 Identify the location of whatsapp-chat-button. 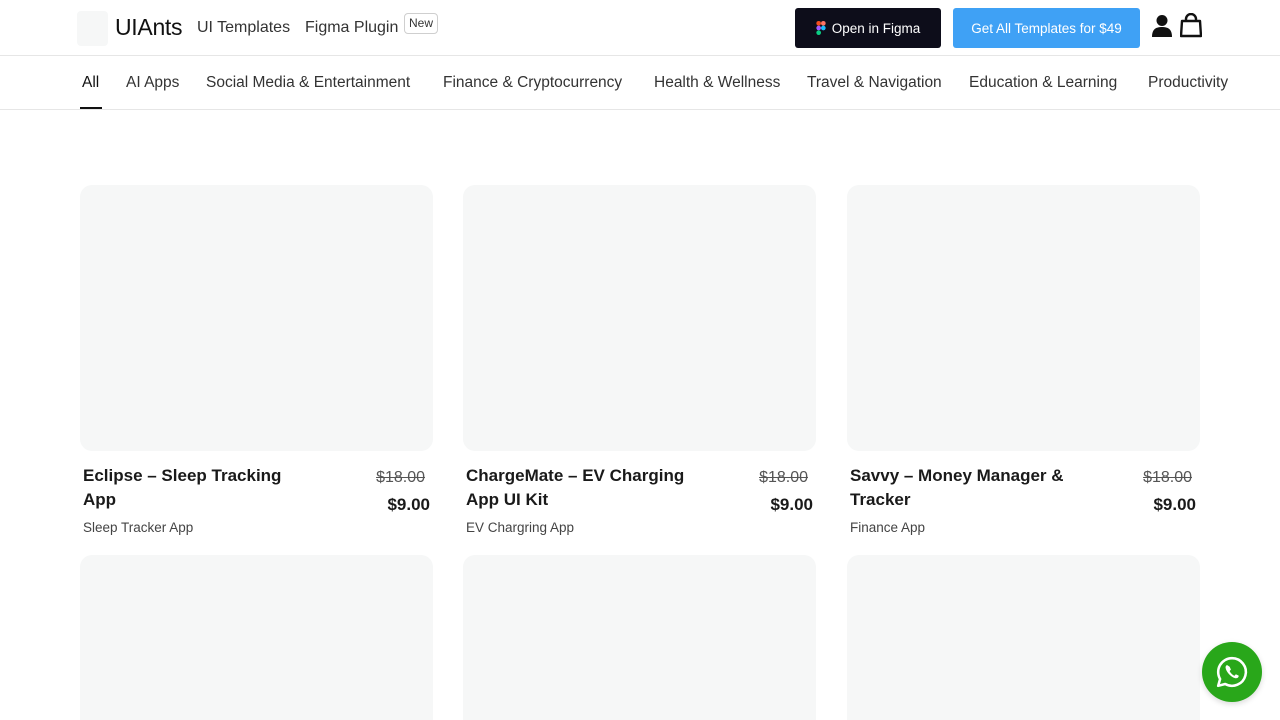
(1232, 672).